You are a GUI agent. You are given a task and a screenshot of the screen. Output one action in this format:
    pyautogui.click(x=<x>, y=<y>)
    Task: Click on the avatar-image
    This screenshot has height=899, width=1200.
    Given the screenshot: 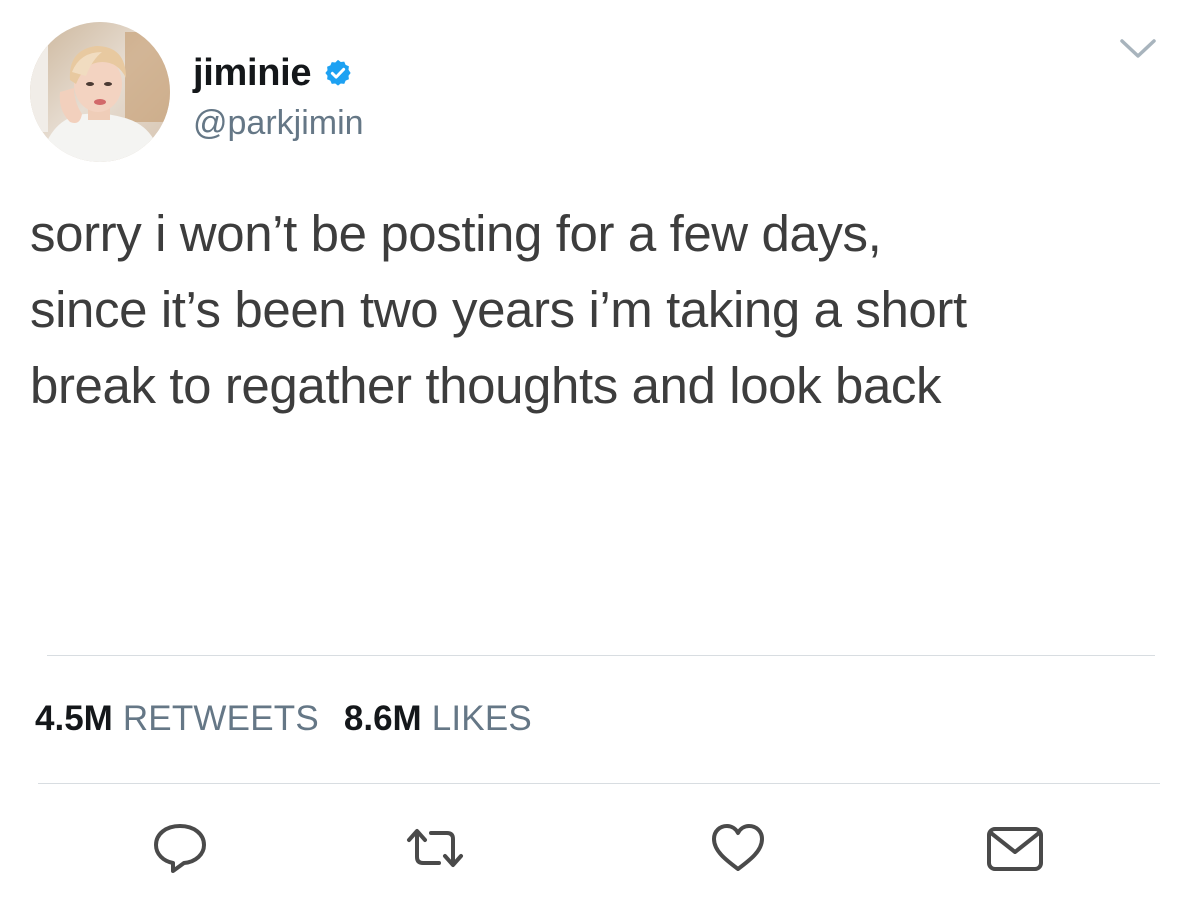 What is the action you would take?
    pyautogui.click(x=100, y=92)
    